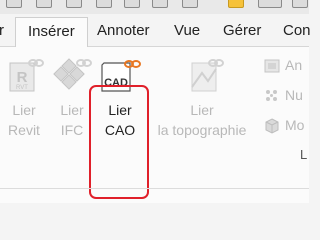  What do you see at coordinates (22, 88) in the screenshot?
I see `svg-text: RVT` at bounding box center [22, 88].